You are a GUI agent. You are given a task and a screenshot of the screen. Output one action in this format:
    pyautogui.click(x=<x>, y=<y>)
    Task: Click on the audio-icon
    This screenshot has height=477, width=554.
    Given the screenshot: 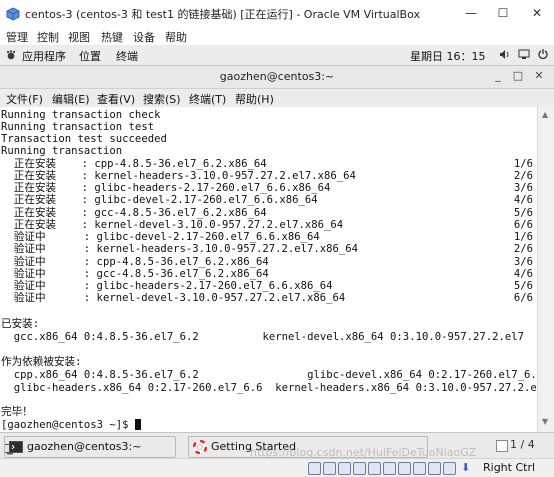 What is the action you would take?
    pyautogui.click(x=344, y=468)
    